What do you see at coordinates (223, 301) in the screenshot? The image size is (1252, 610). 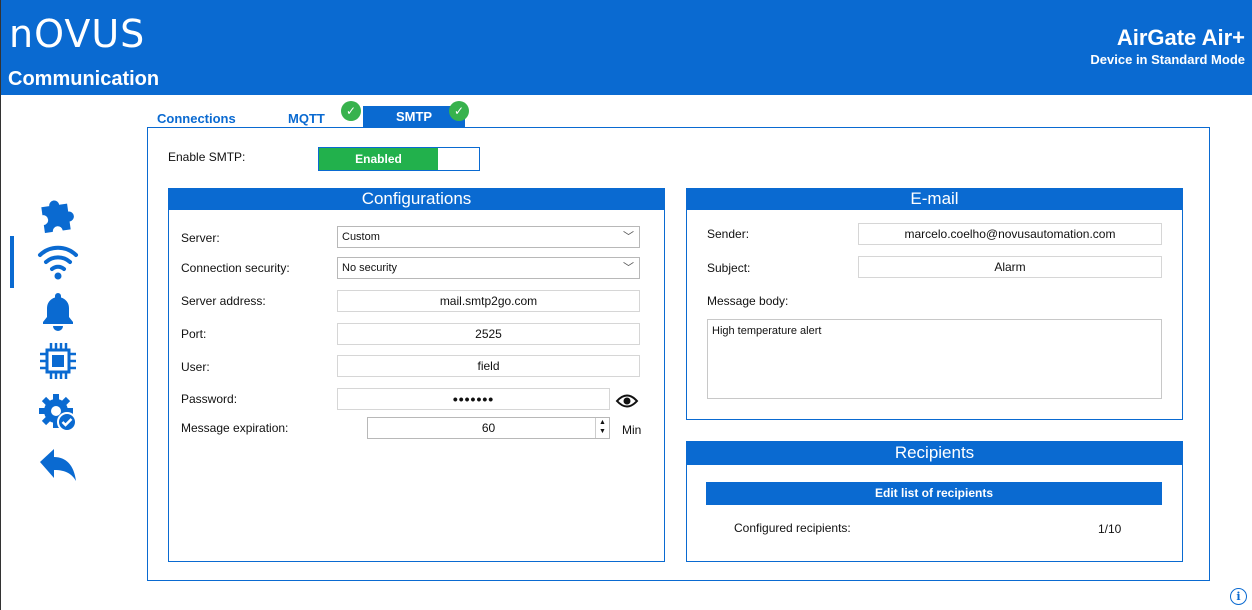 I see `server-address-label: Server address:` at bounding box center [223, 301].